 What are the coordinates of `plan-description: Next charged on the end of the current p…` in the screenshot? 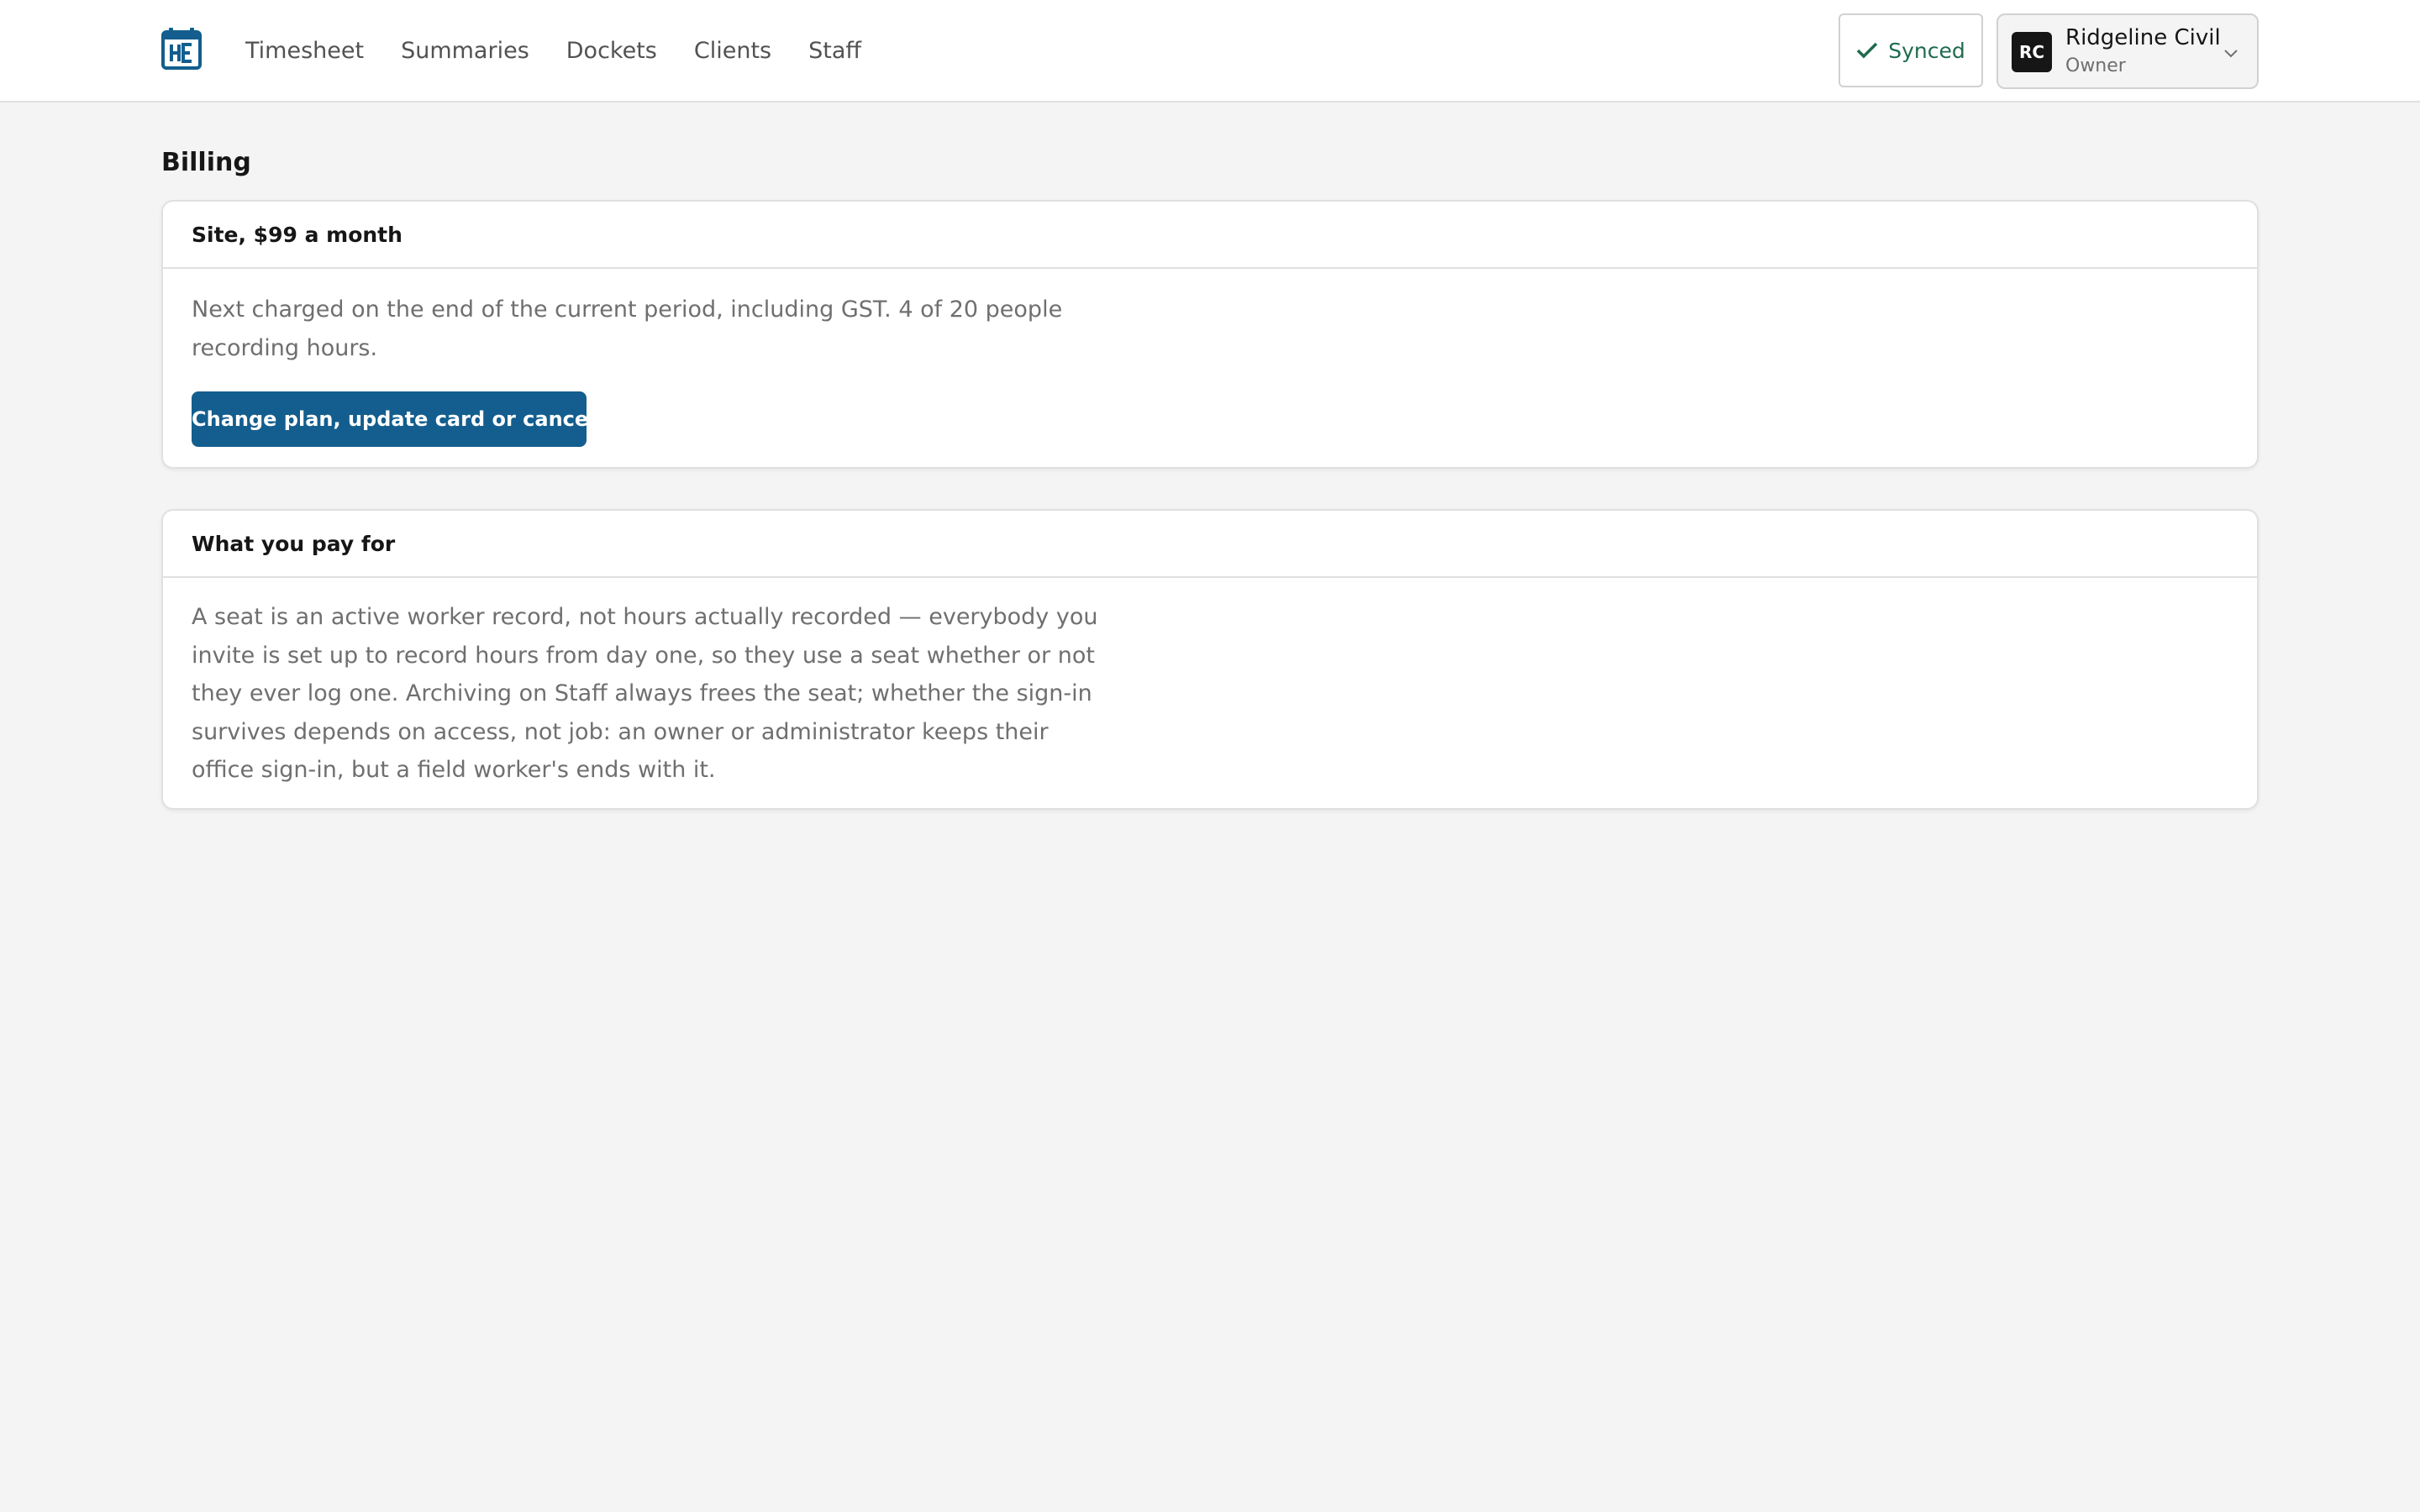 It's located at (628, 329).